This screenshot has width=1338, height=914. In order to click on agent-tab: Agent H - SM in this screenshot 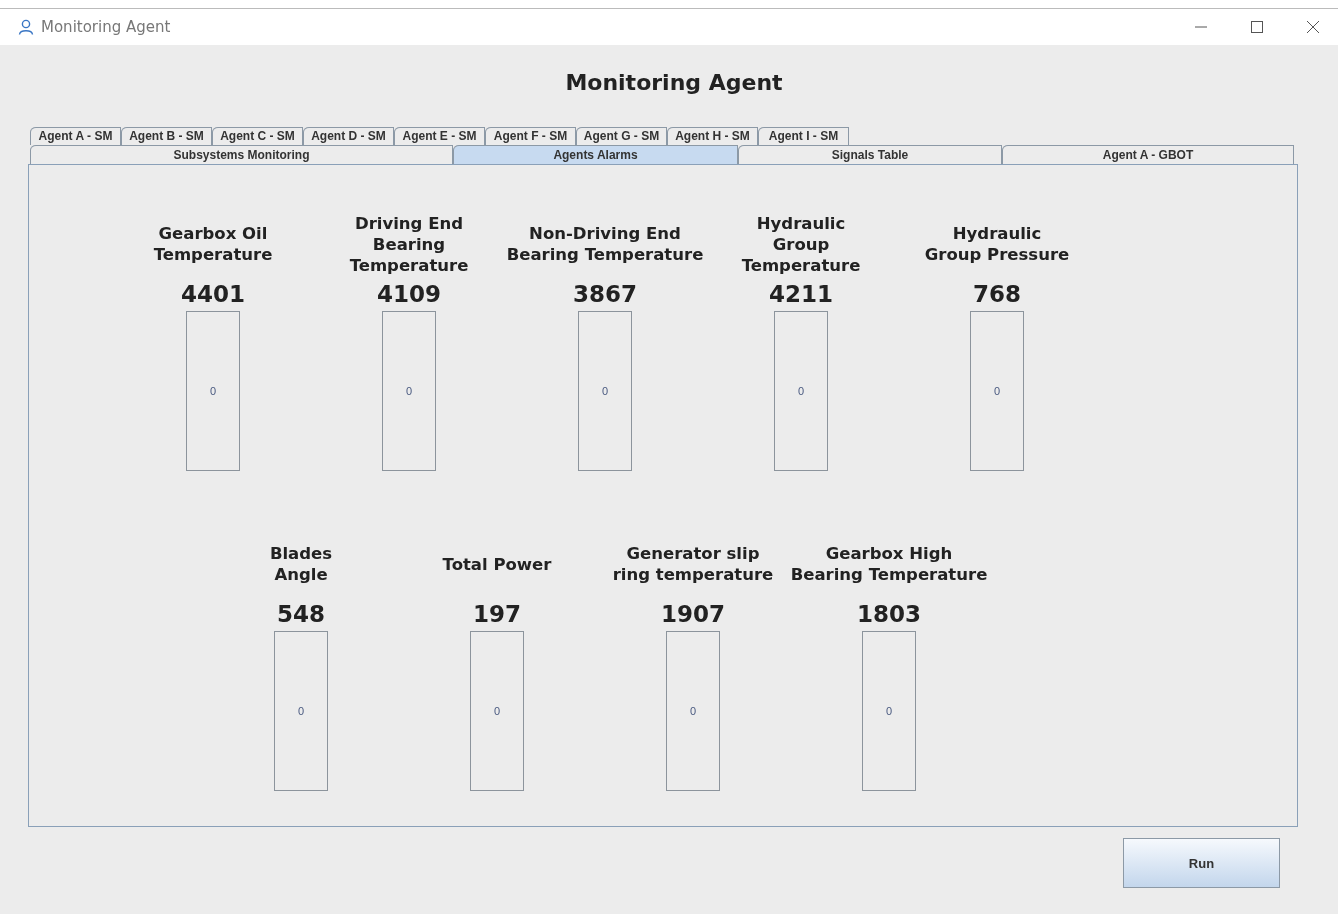, I will do `click(712, 136)`.